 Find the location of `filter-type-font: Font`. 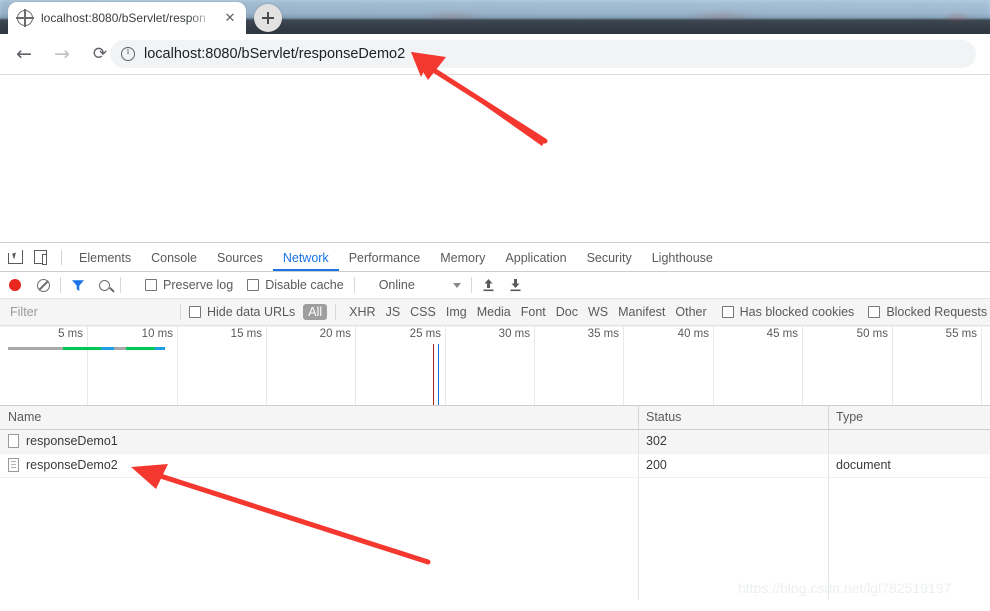

filter-type-font: Font is located at coordinates (533, 312).